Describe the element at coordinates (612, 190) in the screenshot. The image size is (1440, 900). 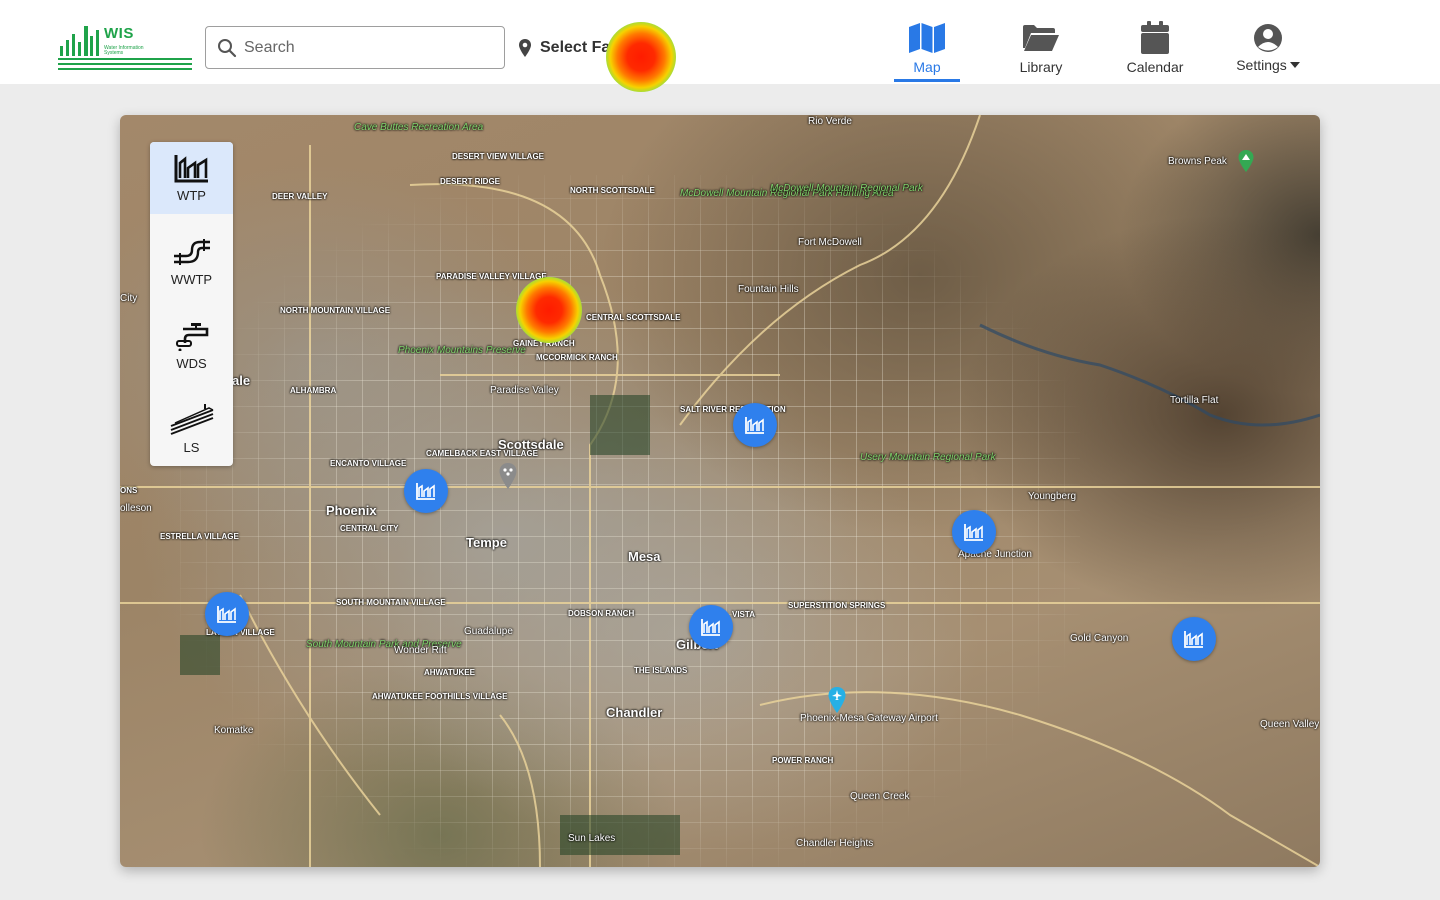
I see `map-label-north-scottsdale: NORTH SCOTTSDALE` at that location.